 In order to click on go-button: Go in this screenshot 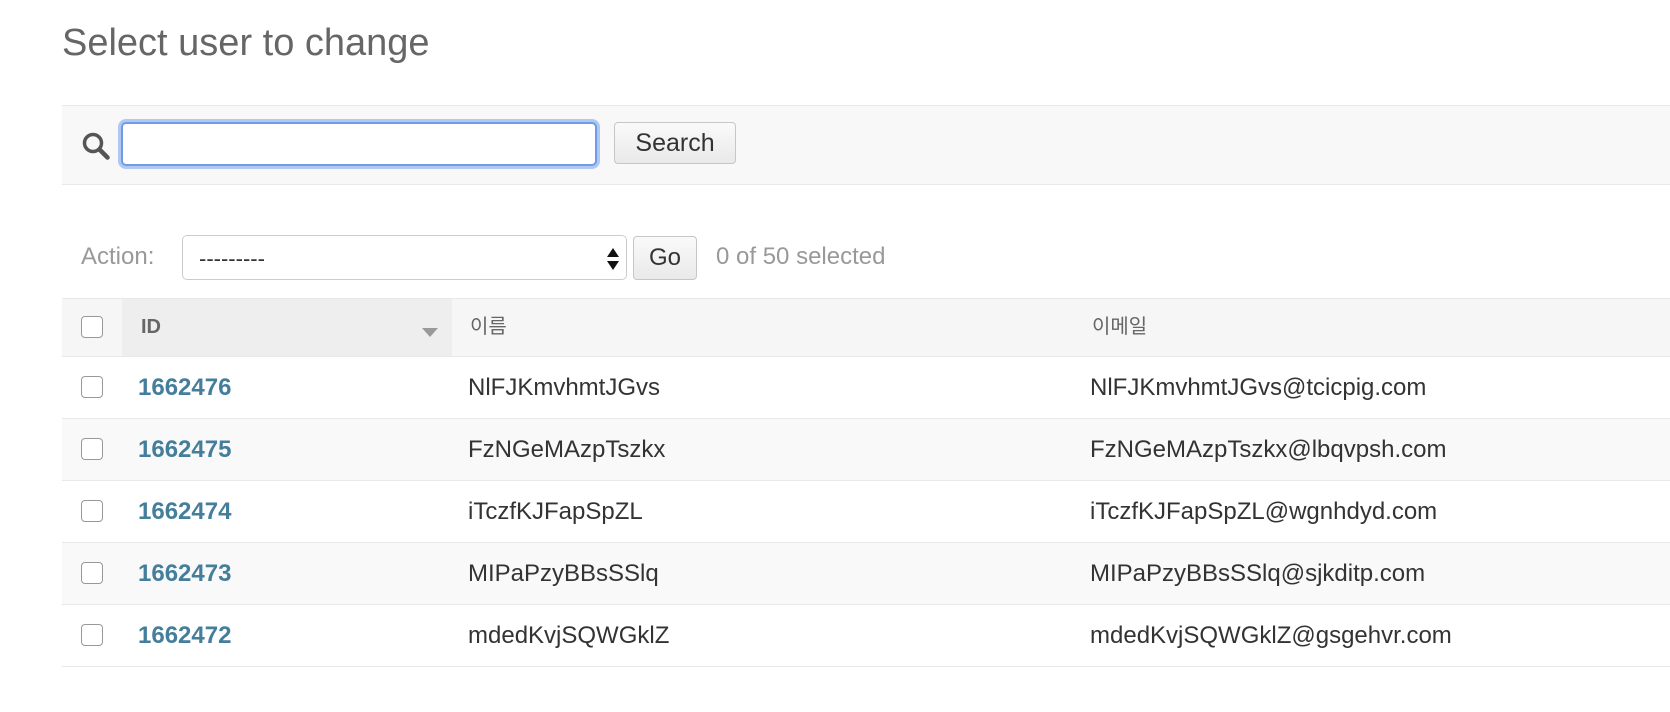, I will do `click(665, 258)`.